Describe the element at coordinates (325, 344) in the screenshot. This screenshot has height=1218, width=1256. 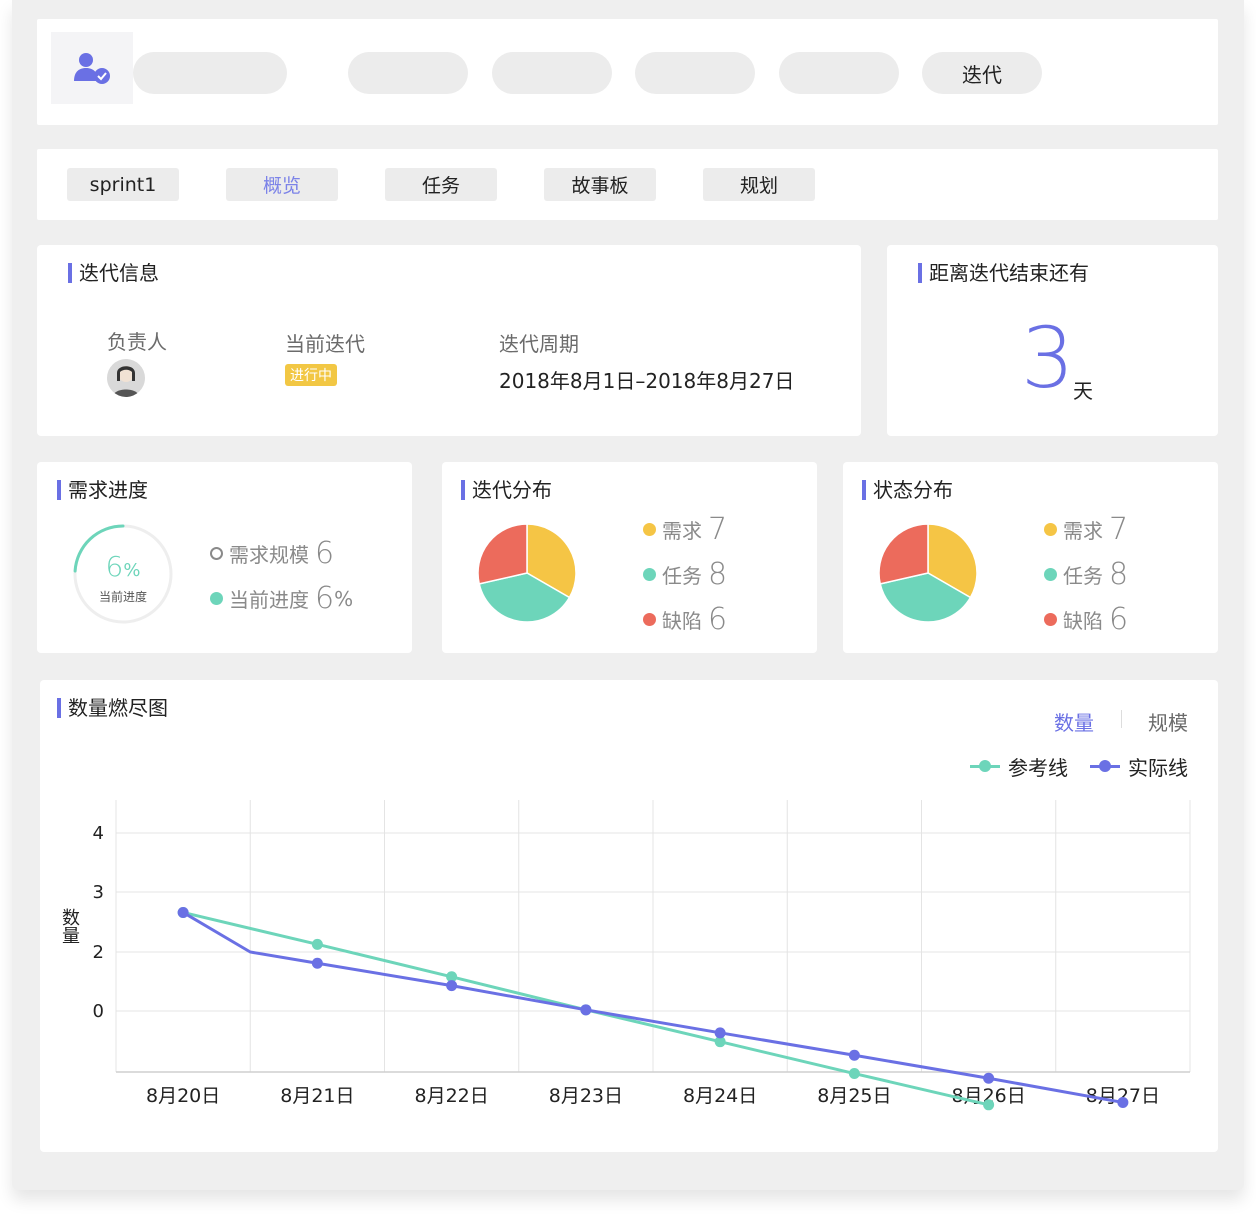
I see `current-iteration-label: 当前迭代` at that location.